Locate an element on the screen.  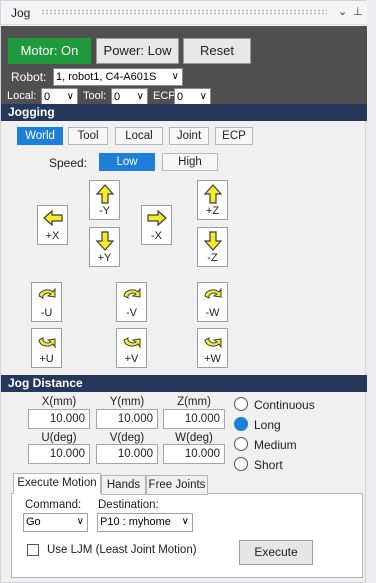
jog-minus-z-button: -Z is located at coordinates (212, 247).